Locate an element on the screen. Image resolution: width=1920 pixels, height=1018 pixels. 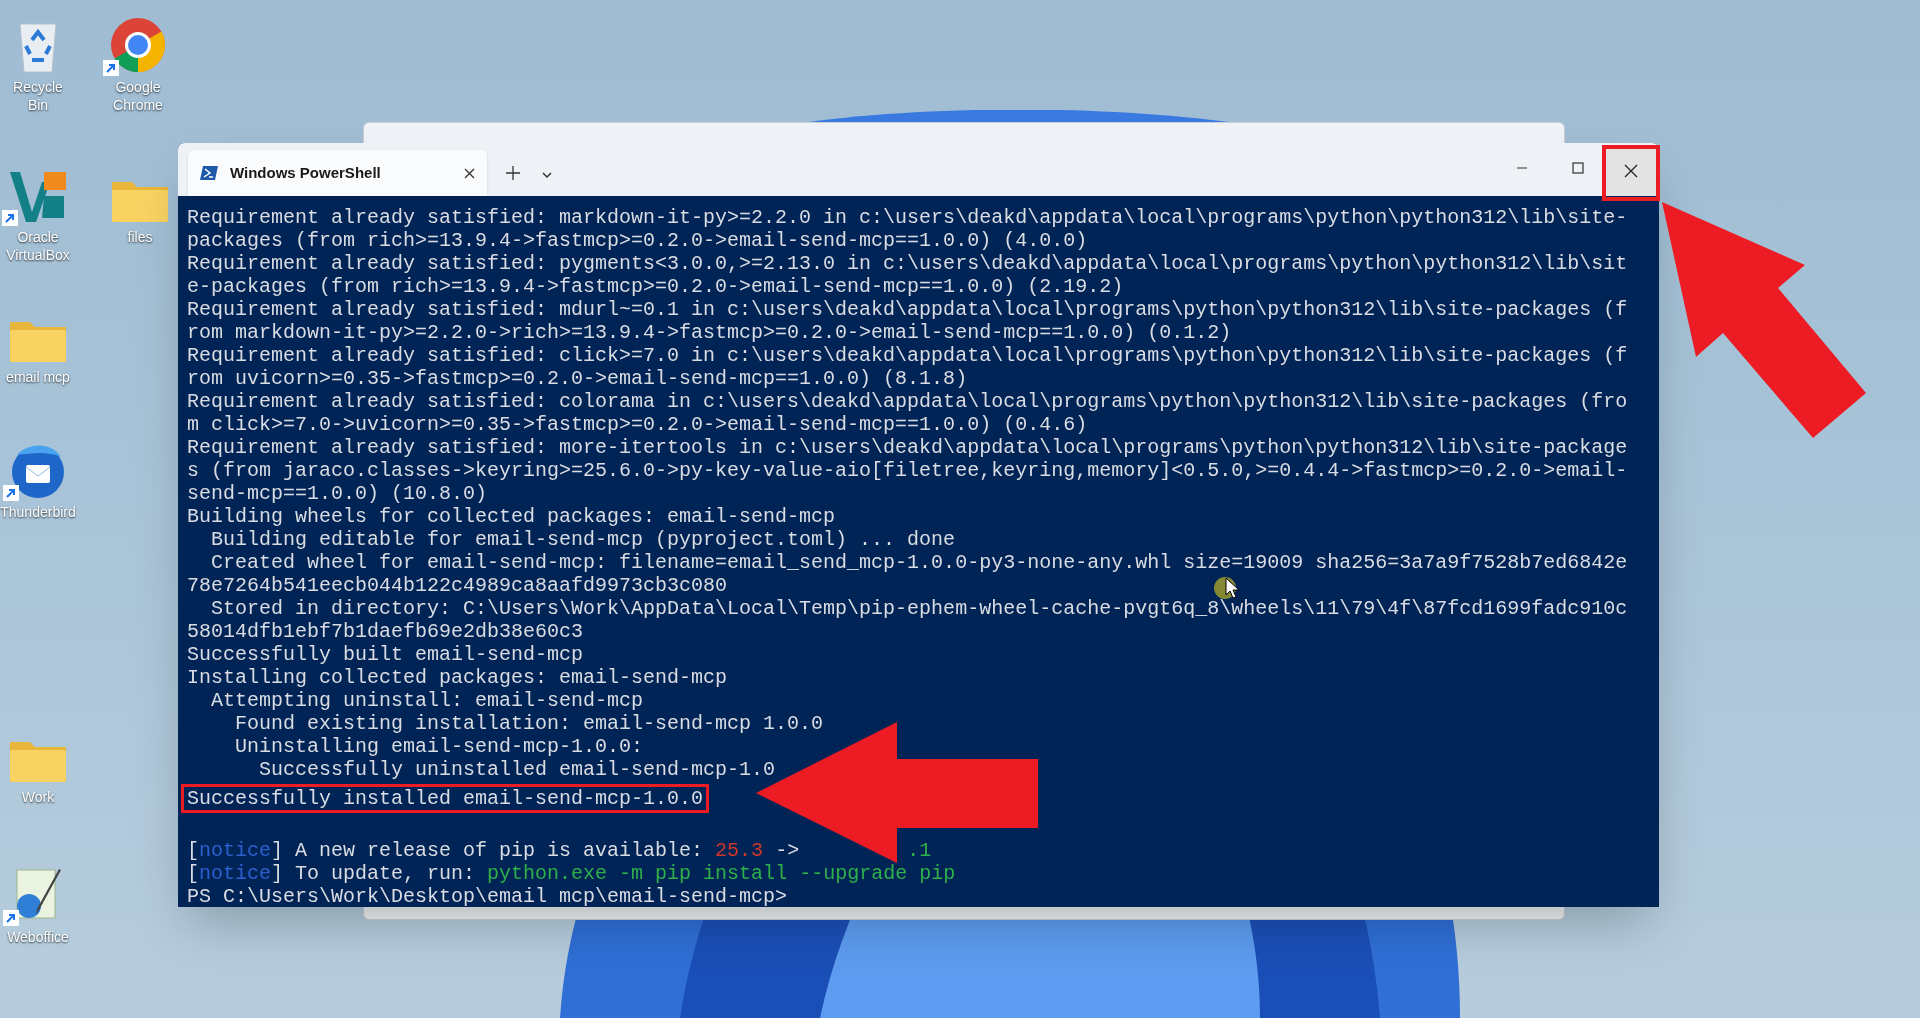
shortcut-label: Thunderbird is located at coordinates (38, 512).